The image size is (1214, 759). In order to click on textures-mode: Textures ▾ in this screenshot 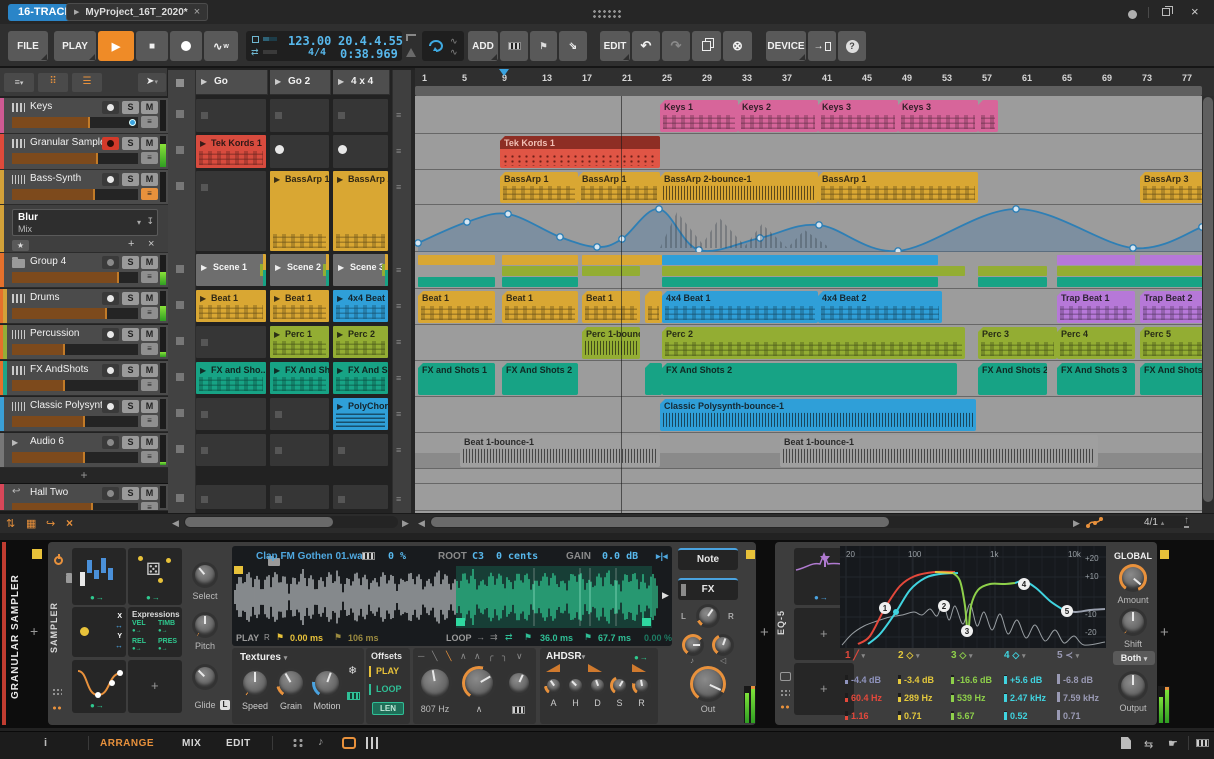, I will do `click(263, 657)`.